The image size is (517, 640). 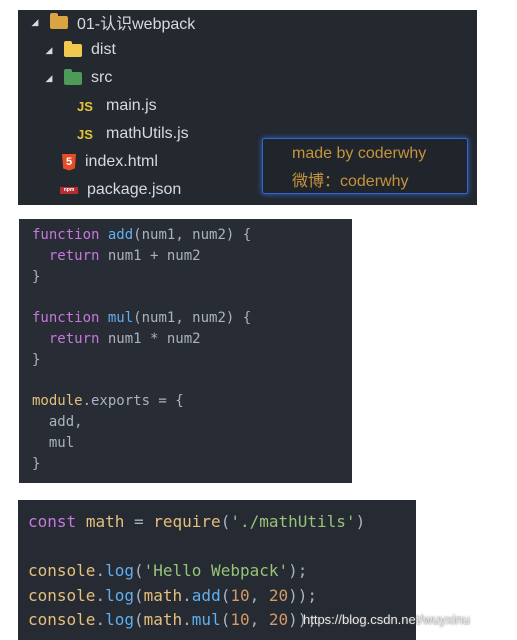 I want to click on html5-file-icon: 5, so click(x=69, y=162).